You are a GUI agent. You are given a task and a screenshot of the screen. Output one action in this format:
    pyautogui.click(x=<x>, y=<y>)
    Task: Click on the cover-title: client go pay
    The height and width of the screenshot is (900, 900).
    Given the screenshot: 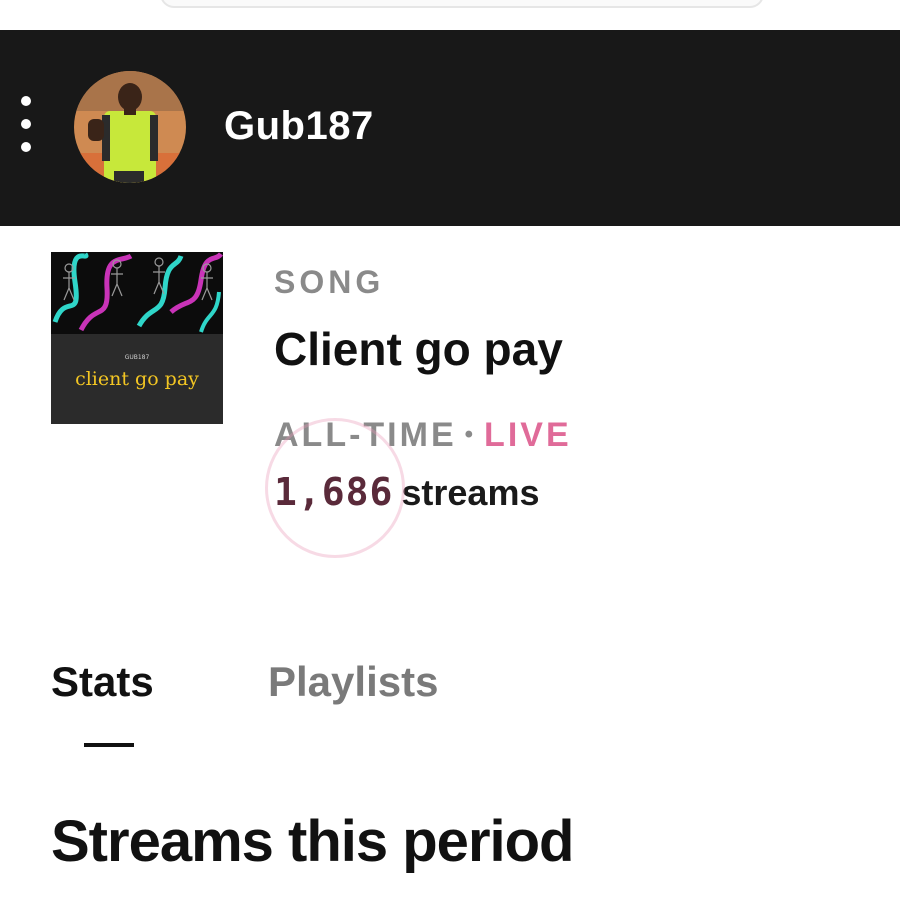 What is the action you would take?
    pyautogui.click(x=137, y=379)
    